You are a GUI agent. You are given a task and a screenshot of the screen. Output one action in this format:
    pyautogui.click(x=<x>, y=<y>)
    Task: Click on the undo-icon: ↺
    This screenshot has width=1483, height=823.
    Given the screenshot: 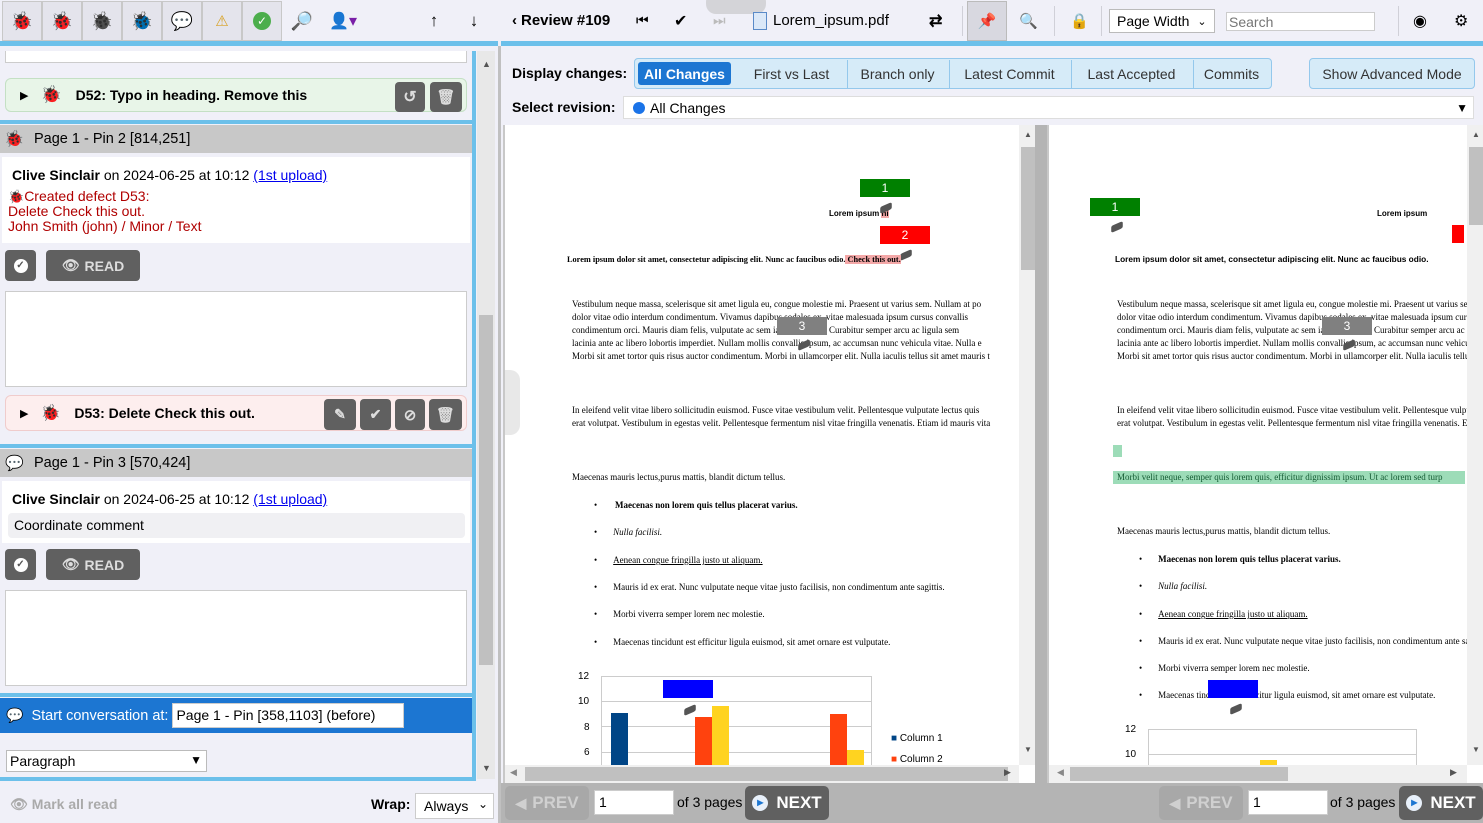 What is the action you would take?
    pyautogui.click(x=410, y=97)
    